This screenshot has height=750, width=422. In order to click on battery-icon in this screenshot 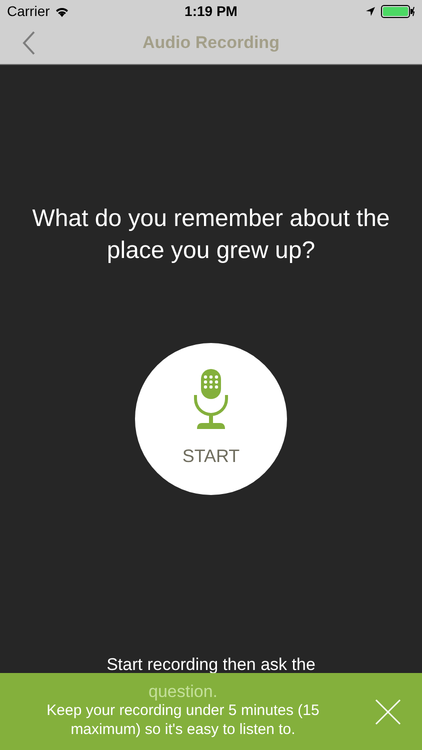, I will do `click(397, 11)`.